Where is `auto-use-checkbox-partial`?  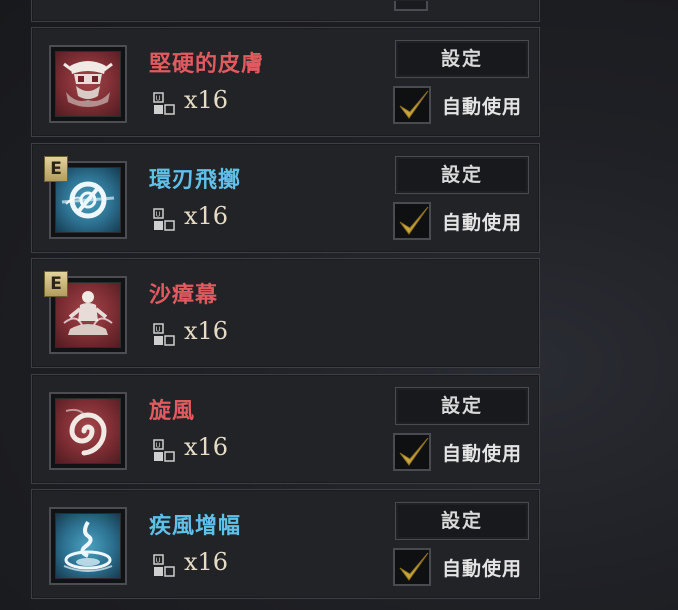
auto-use-checkbox-partial is located at coordinates (411, 6).